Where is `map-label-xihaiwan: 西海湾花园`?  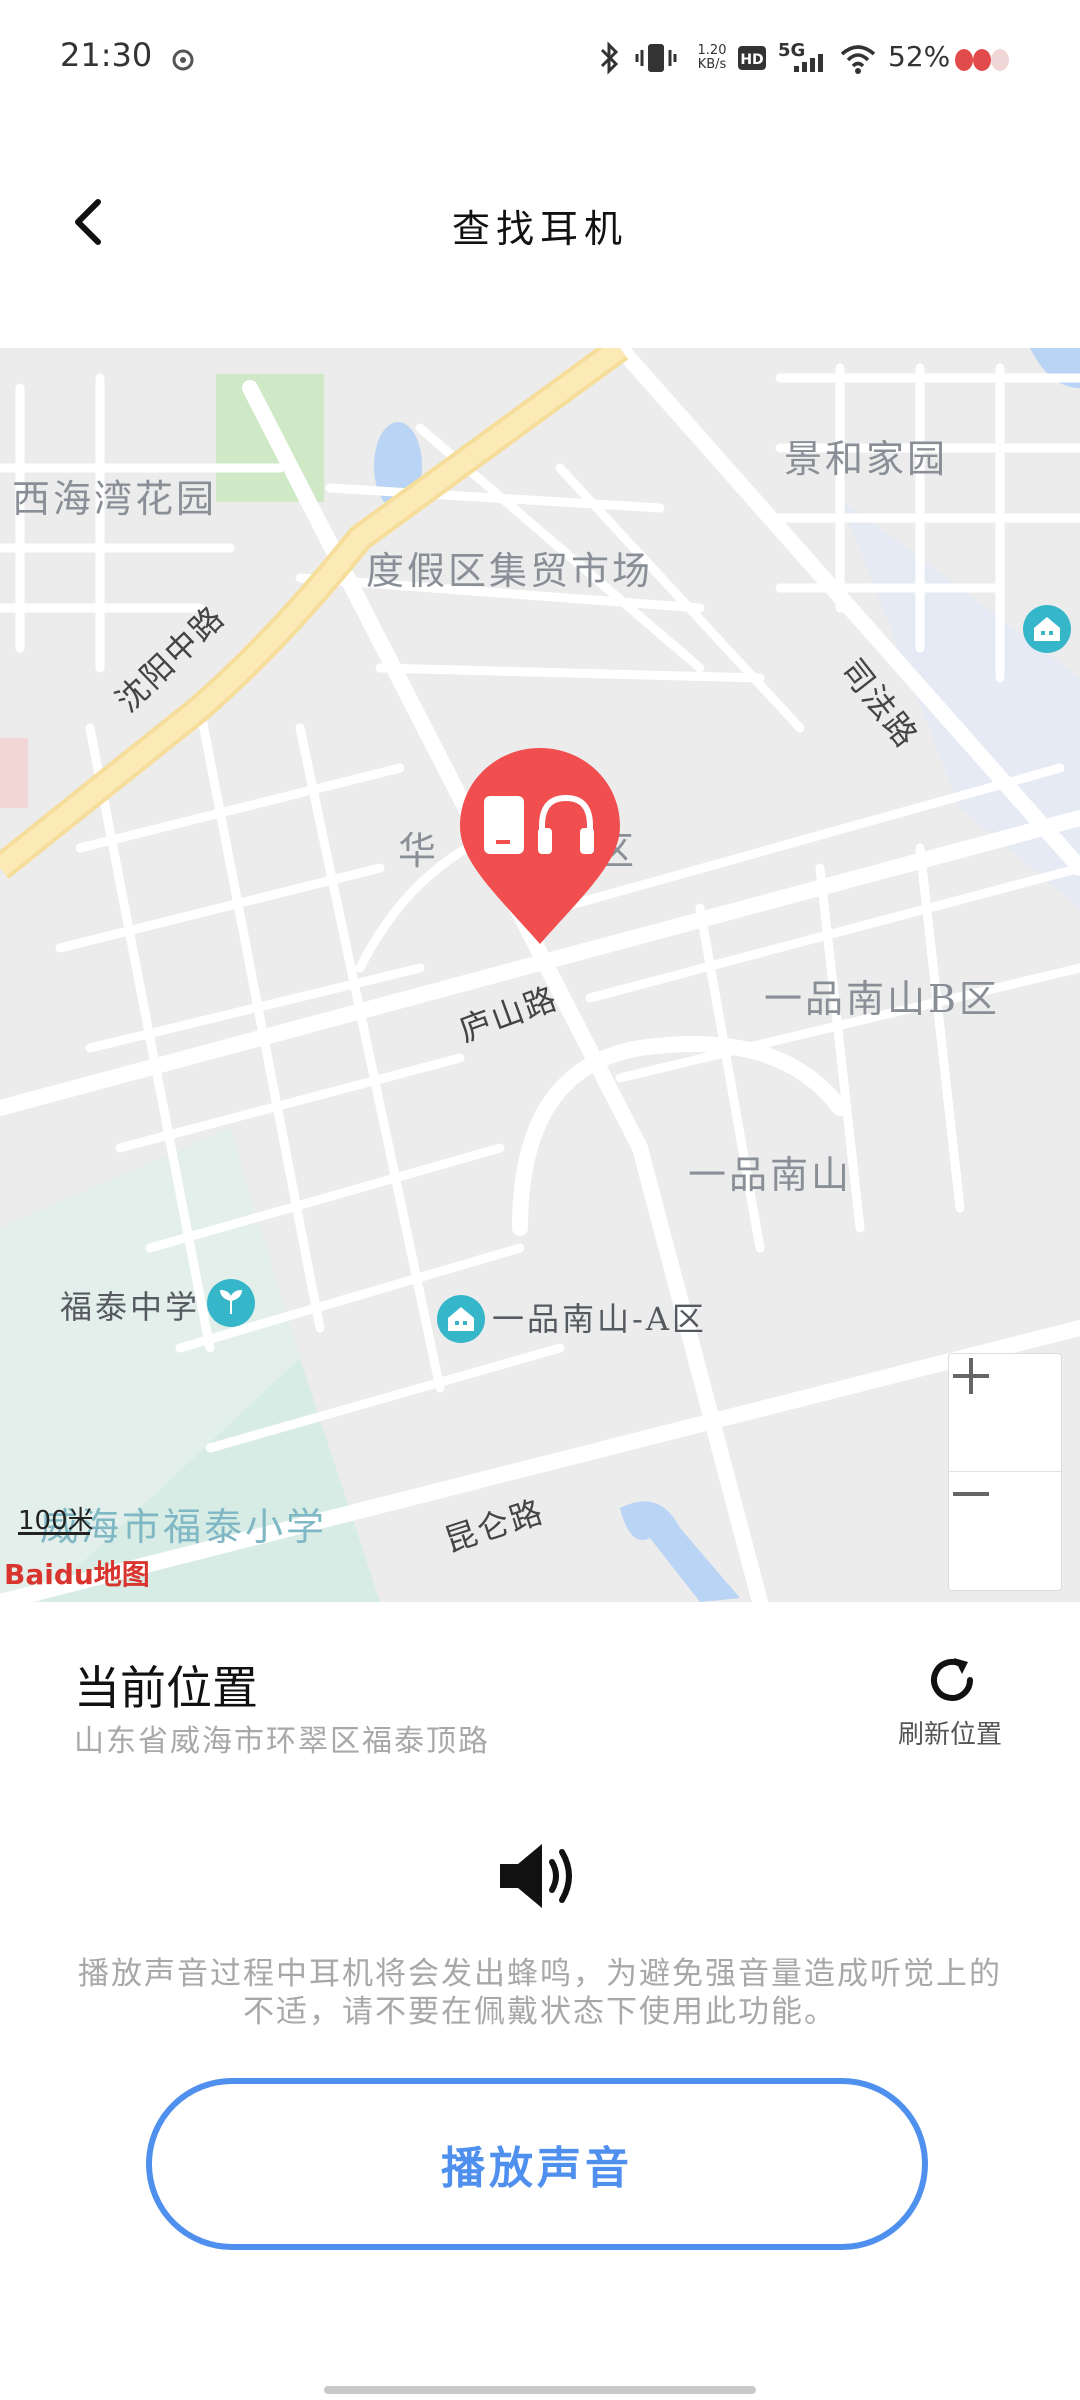
map-label-xihaiwan: 西海湾花园 is located at coordinates (115, 499).